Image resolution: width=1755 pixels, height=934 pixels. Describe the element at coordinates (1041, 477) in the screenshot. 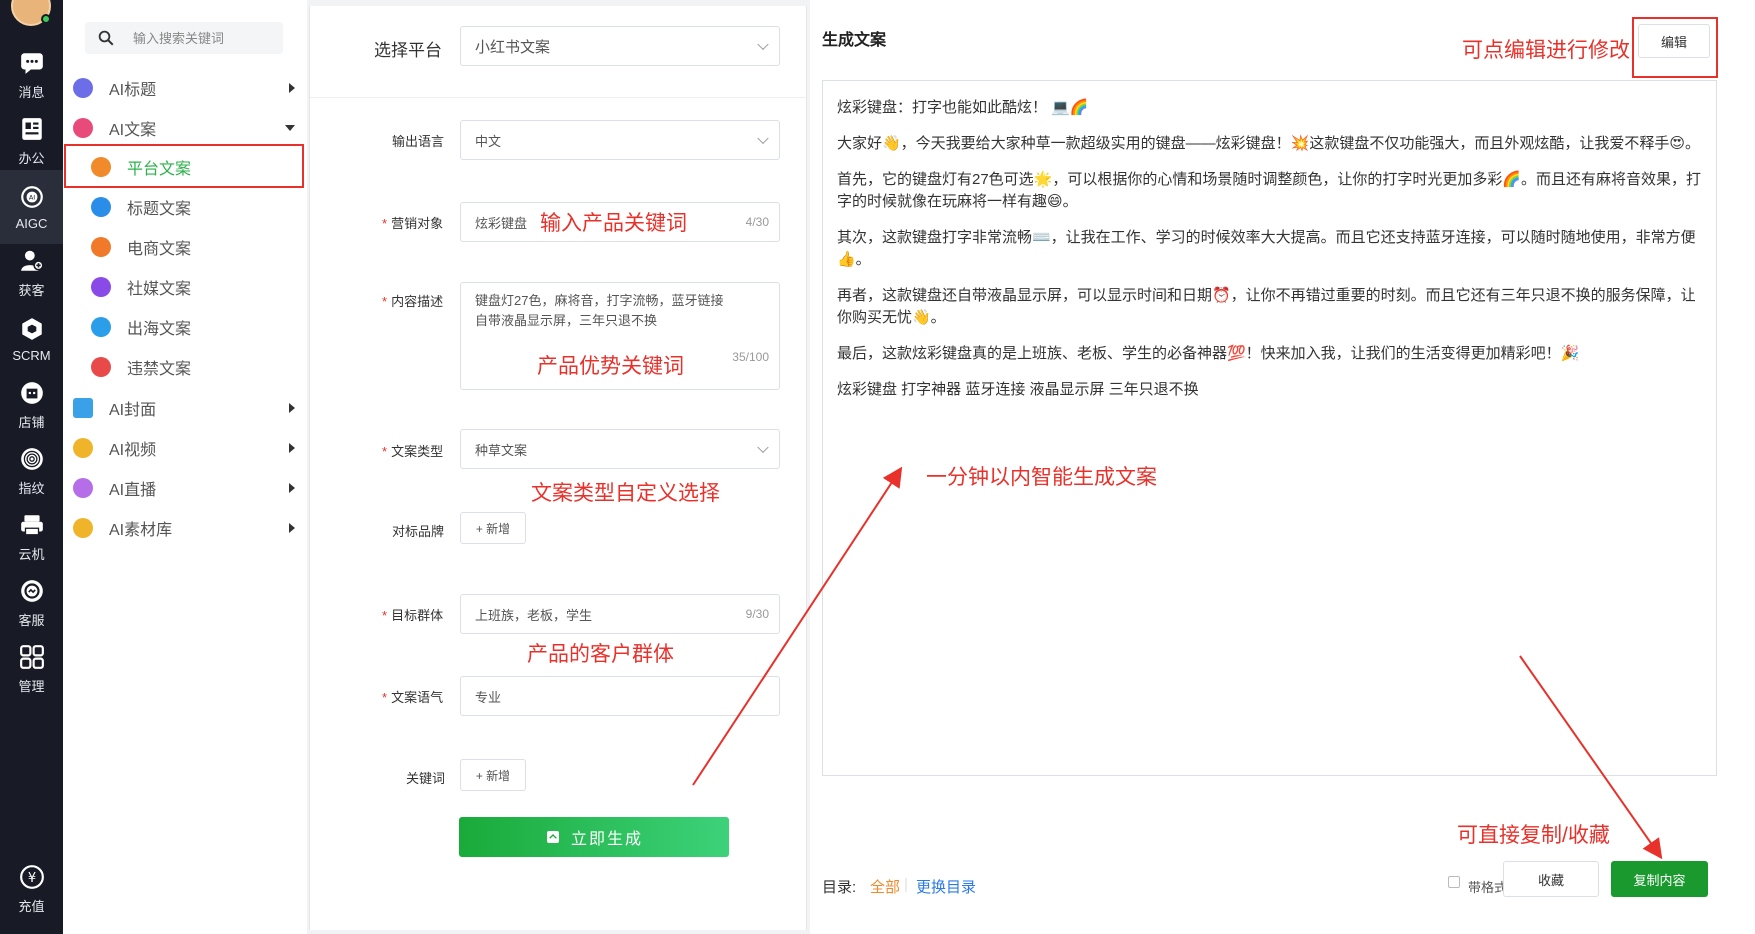

I see `annotation-generate-hint: 一分钟以内智能生成文案` at that location.